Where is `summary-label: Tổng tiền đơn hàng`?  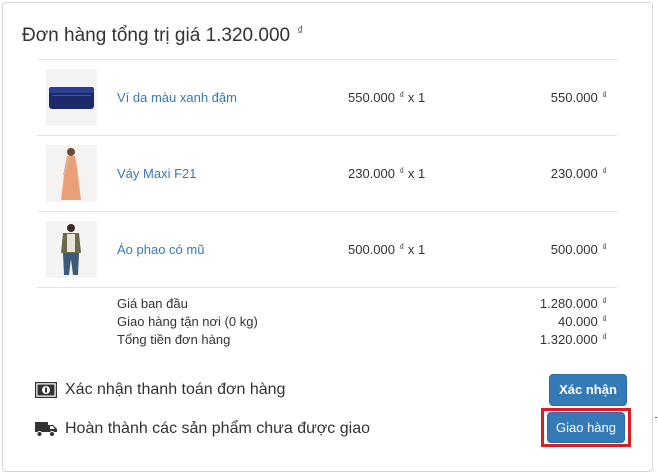
summary-label: Tổng tiền đơn hàng is located at coordinates (174, 339).